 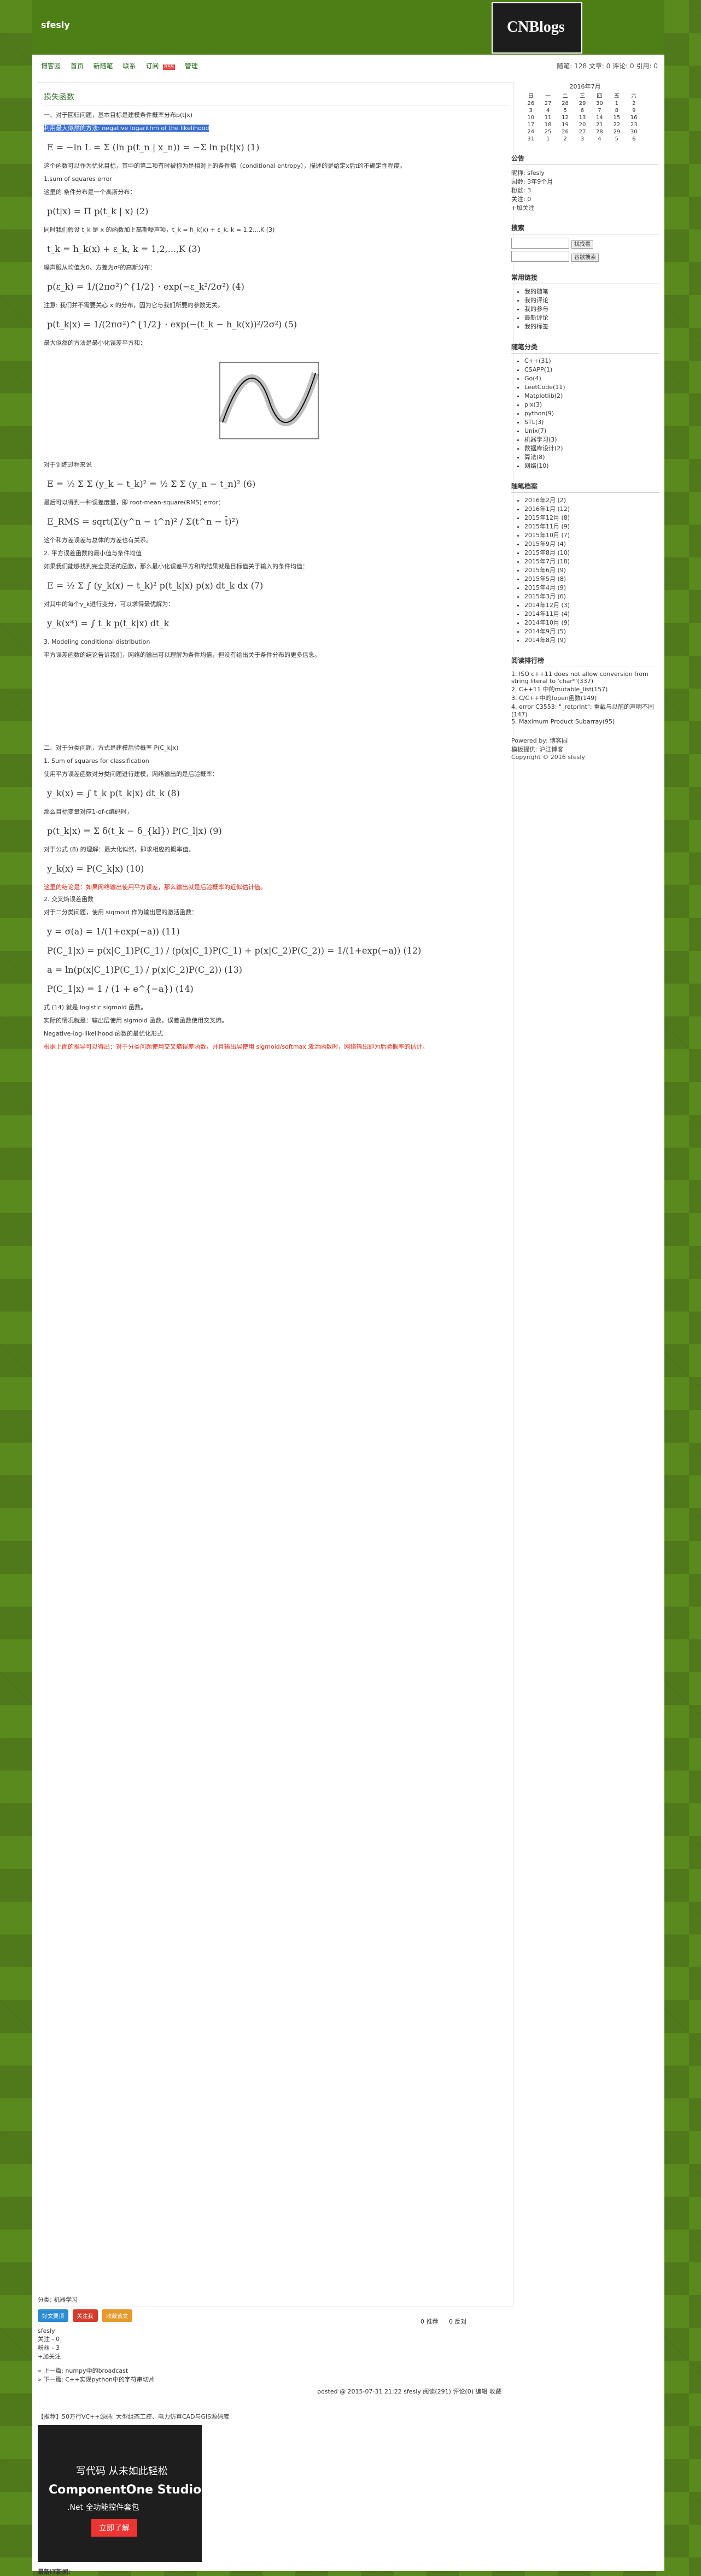 What do you see at coordinates (591, 500) in the screenshot?
I see `archive-item: 2016年2月 (2)` at bounding box center [591, 500].